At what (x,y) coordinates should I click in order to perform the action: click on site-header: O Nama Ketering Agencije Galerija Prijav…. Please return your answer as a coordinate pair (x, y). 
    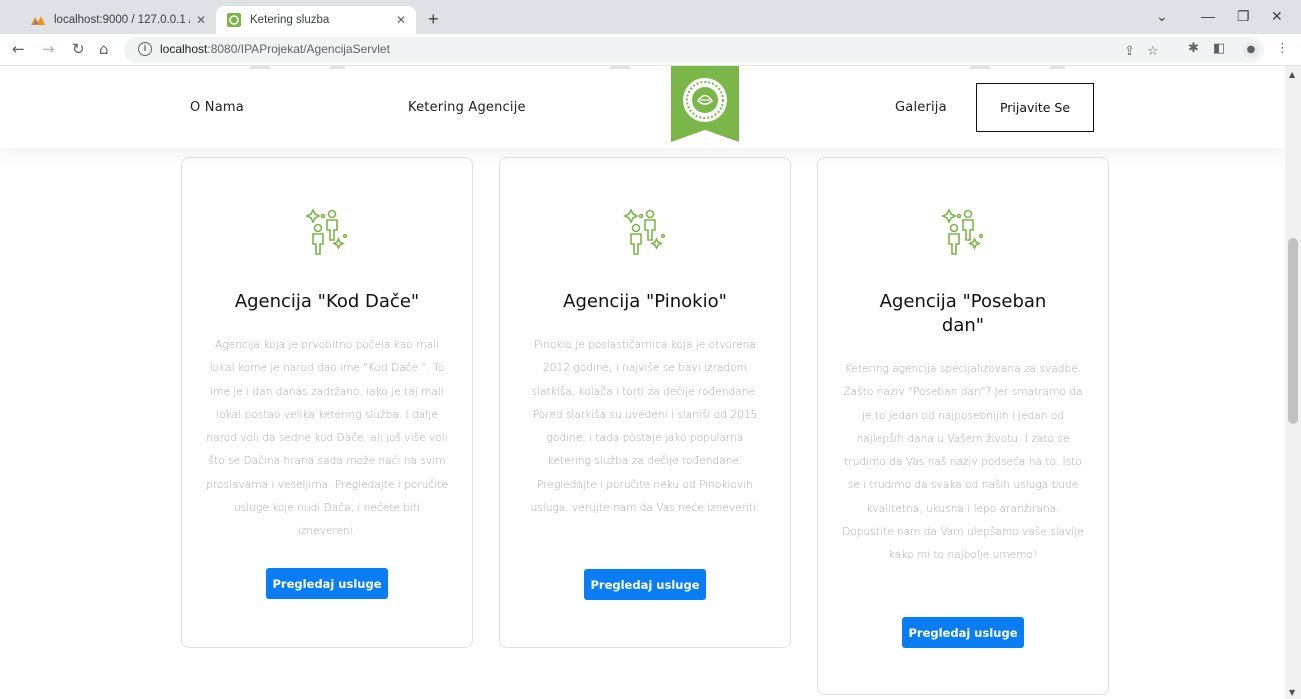
    Looking at the image, I should click on (642, 107).